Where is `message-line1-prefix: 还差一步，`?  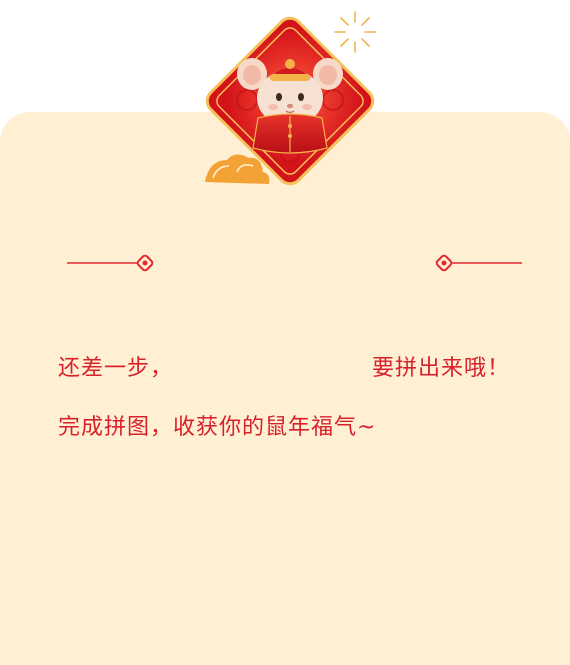
message-line1-prefix: 还差一步， is located at coordinates (116, 368).